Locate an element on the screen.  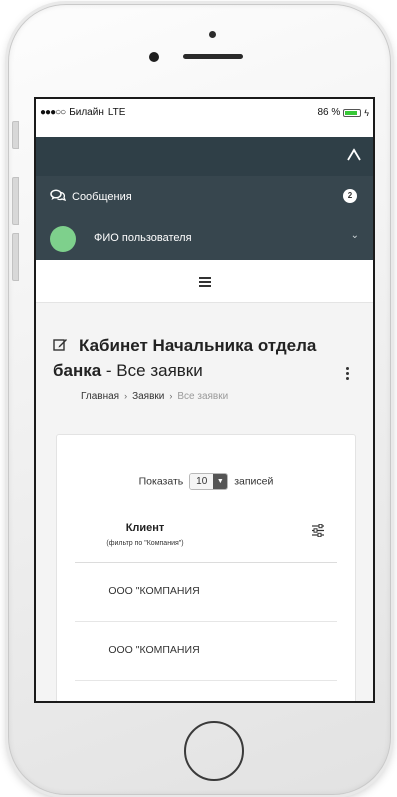
column-subtitle: (фильтр по "Компания") is located at coordinates (145, 543).